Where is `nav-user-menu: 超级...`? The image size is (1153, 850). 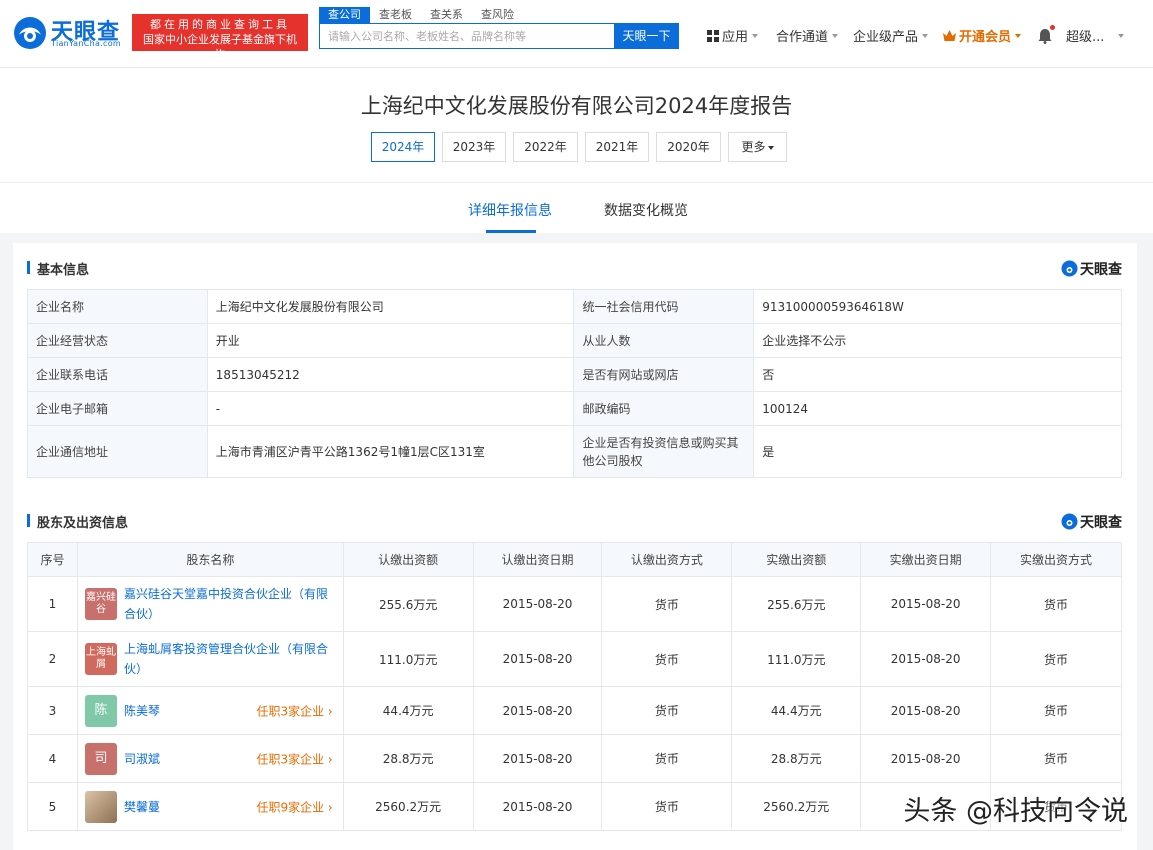 nav-user-menu: 超级... is located at coordinates (1095, 35).